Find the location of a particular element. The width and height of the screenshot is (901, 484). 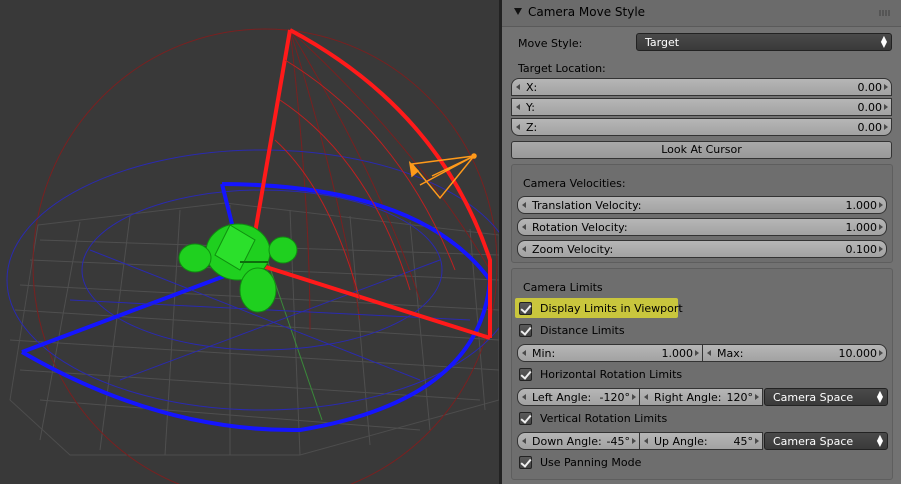

rotation-velocity-field: Rotation Velocity: 1.000 is located at coordinates (702, 227).